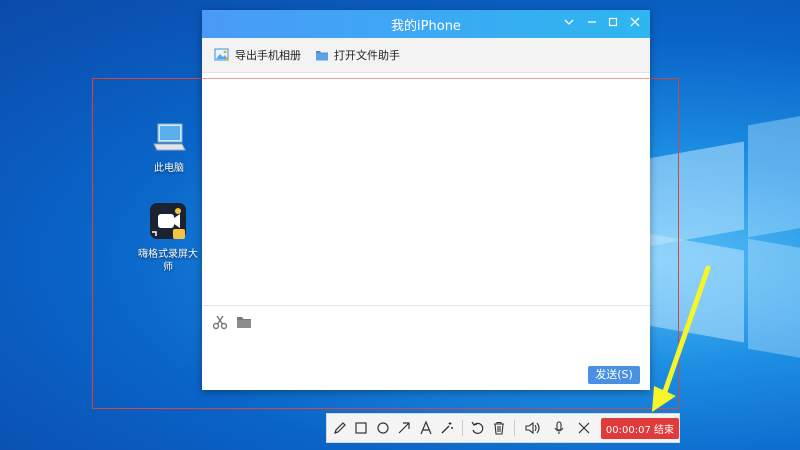 The height and width of the screenshot is (450, 800). Describe the element at coordinates (569, 23) in the screenshot. I see `chevron-down-icon` at that location.